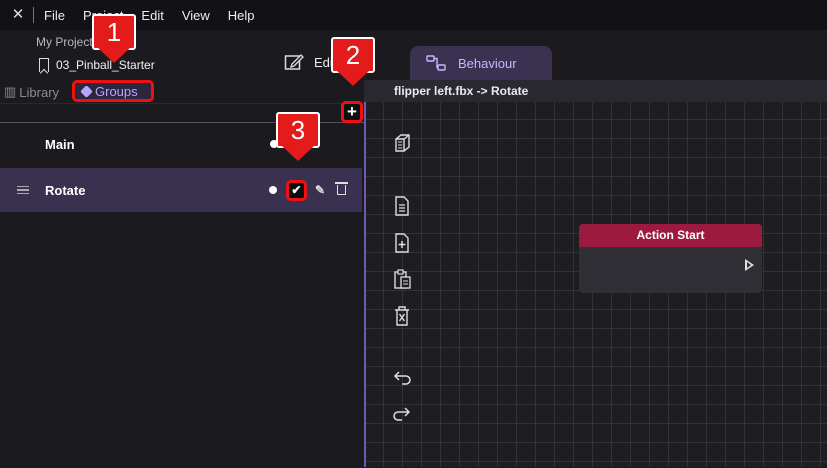 The height and width of the screenshot is (468, 827). Describe the element at coordinates (39, 92) in the screenshot. I see `tab-library-label: Library` at that location.